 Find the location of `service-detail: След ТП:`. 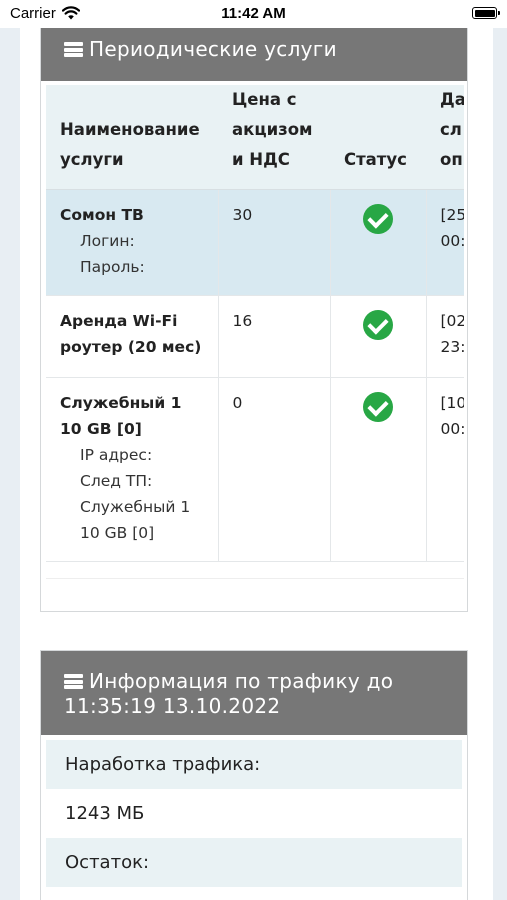

service-detail: След ТП: is located at coordinates (116, 481).